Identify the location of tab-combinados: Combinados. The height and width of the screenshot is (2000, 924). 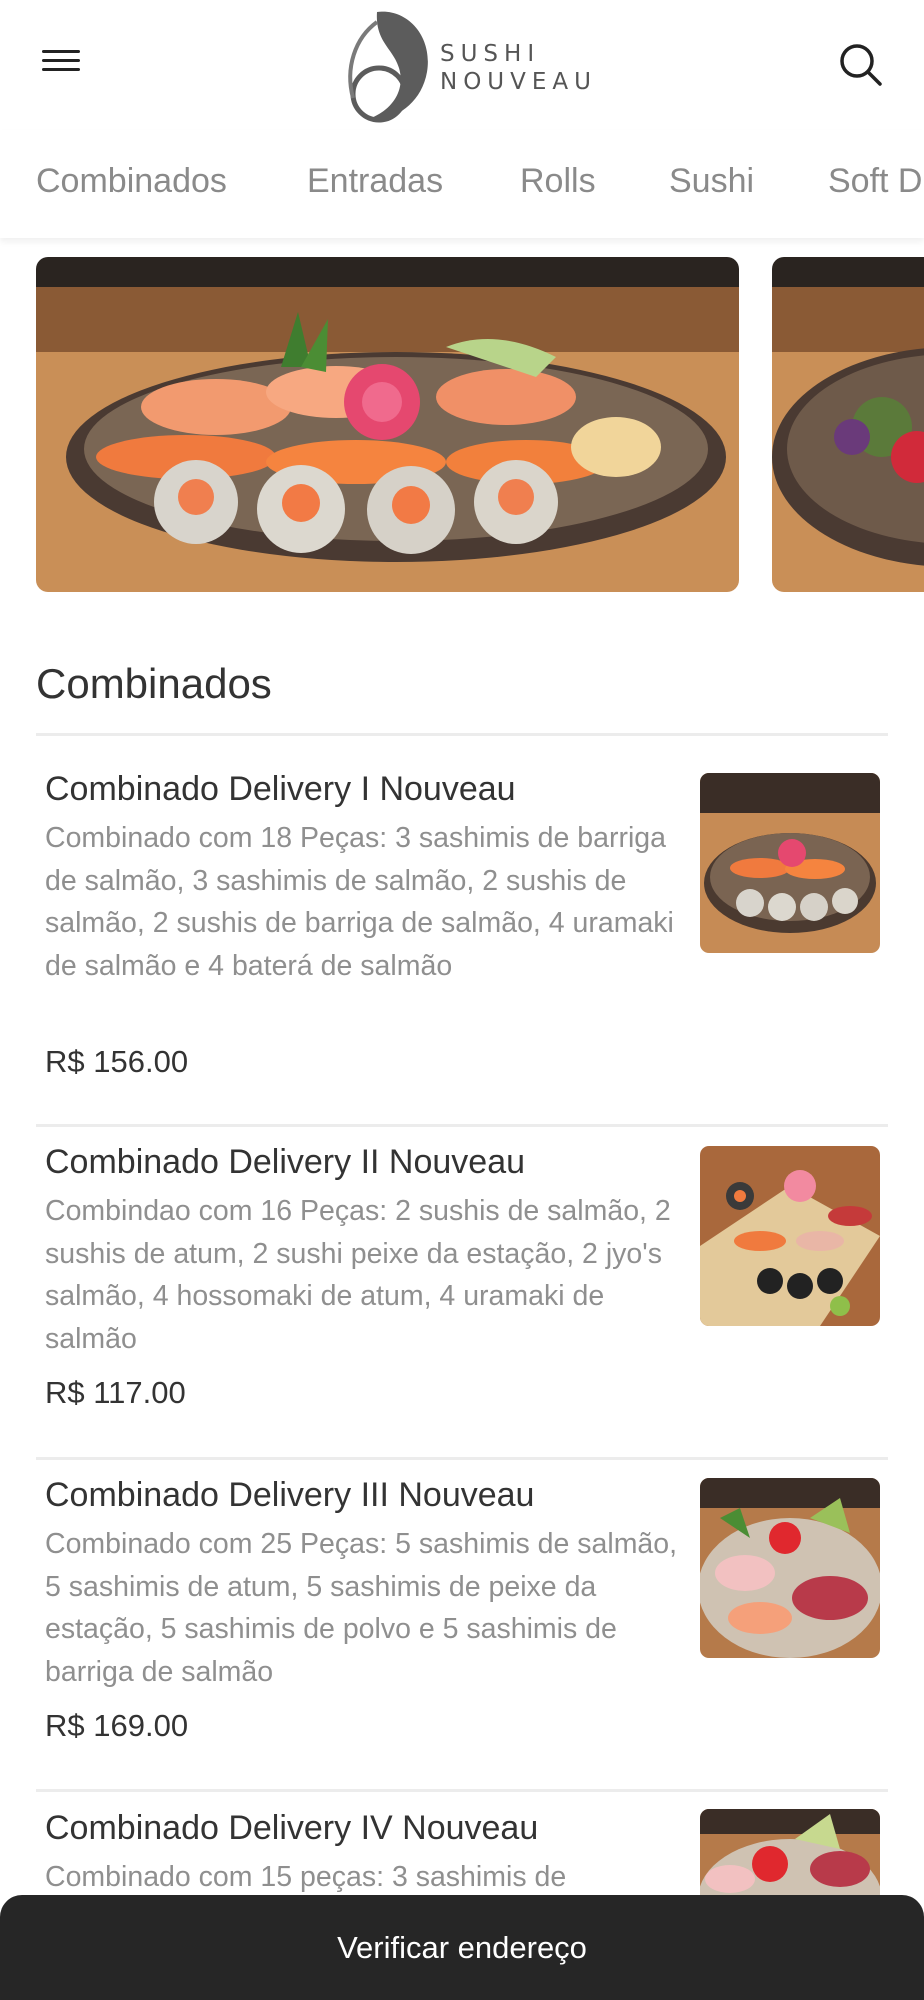
(131, 181).